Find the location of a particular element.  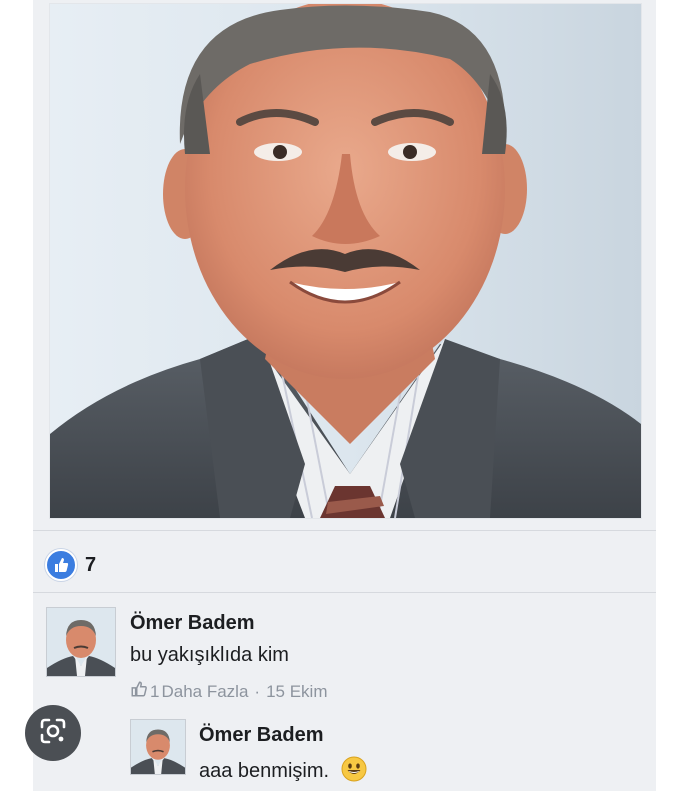

comment-text: bu yakışıklıda kim is located at coordinates (209, 655).